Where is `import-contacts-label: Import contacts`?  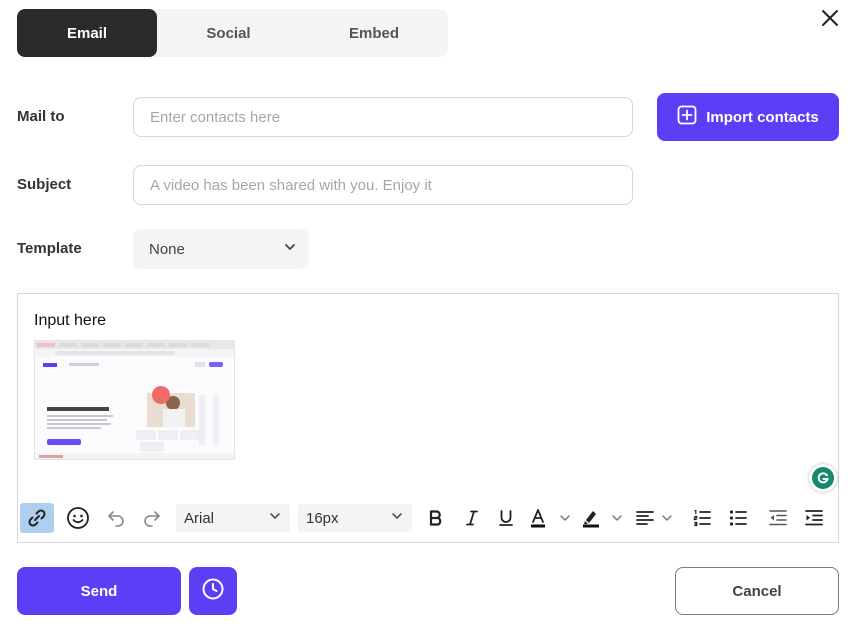
import-contacts-label: Import contacts is located at coordinates (762, 117).